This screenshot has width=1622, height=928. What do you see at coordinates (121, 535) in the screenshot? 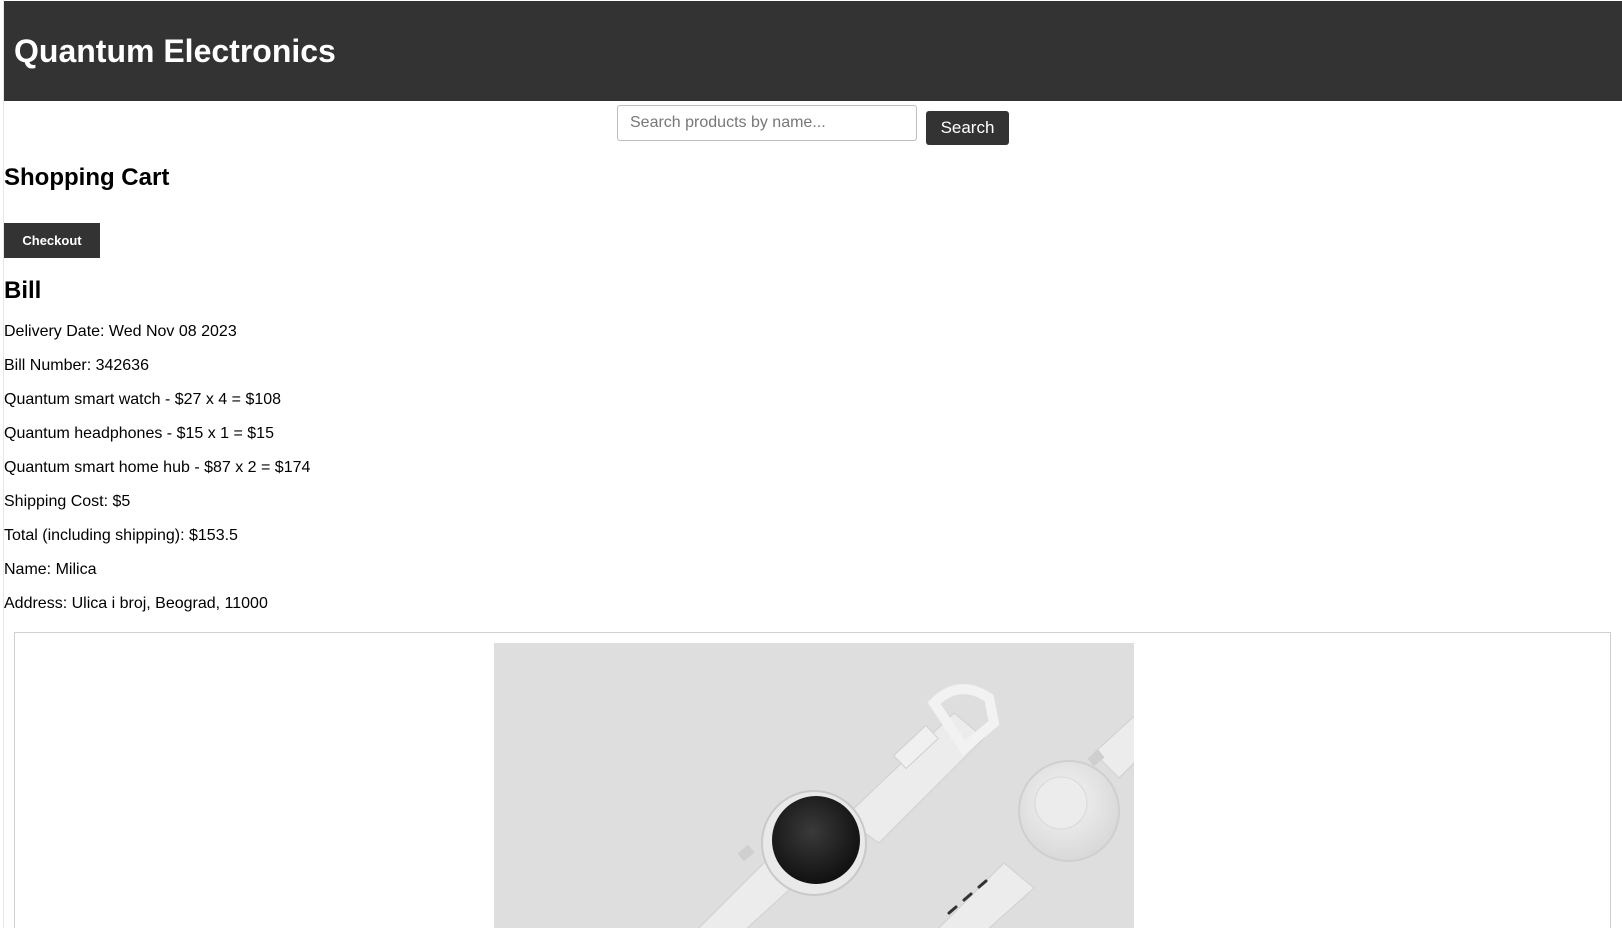
I see `bill-total: Total (including shipping): $153.5` at bounding box center [121, 535].